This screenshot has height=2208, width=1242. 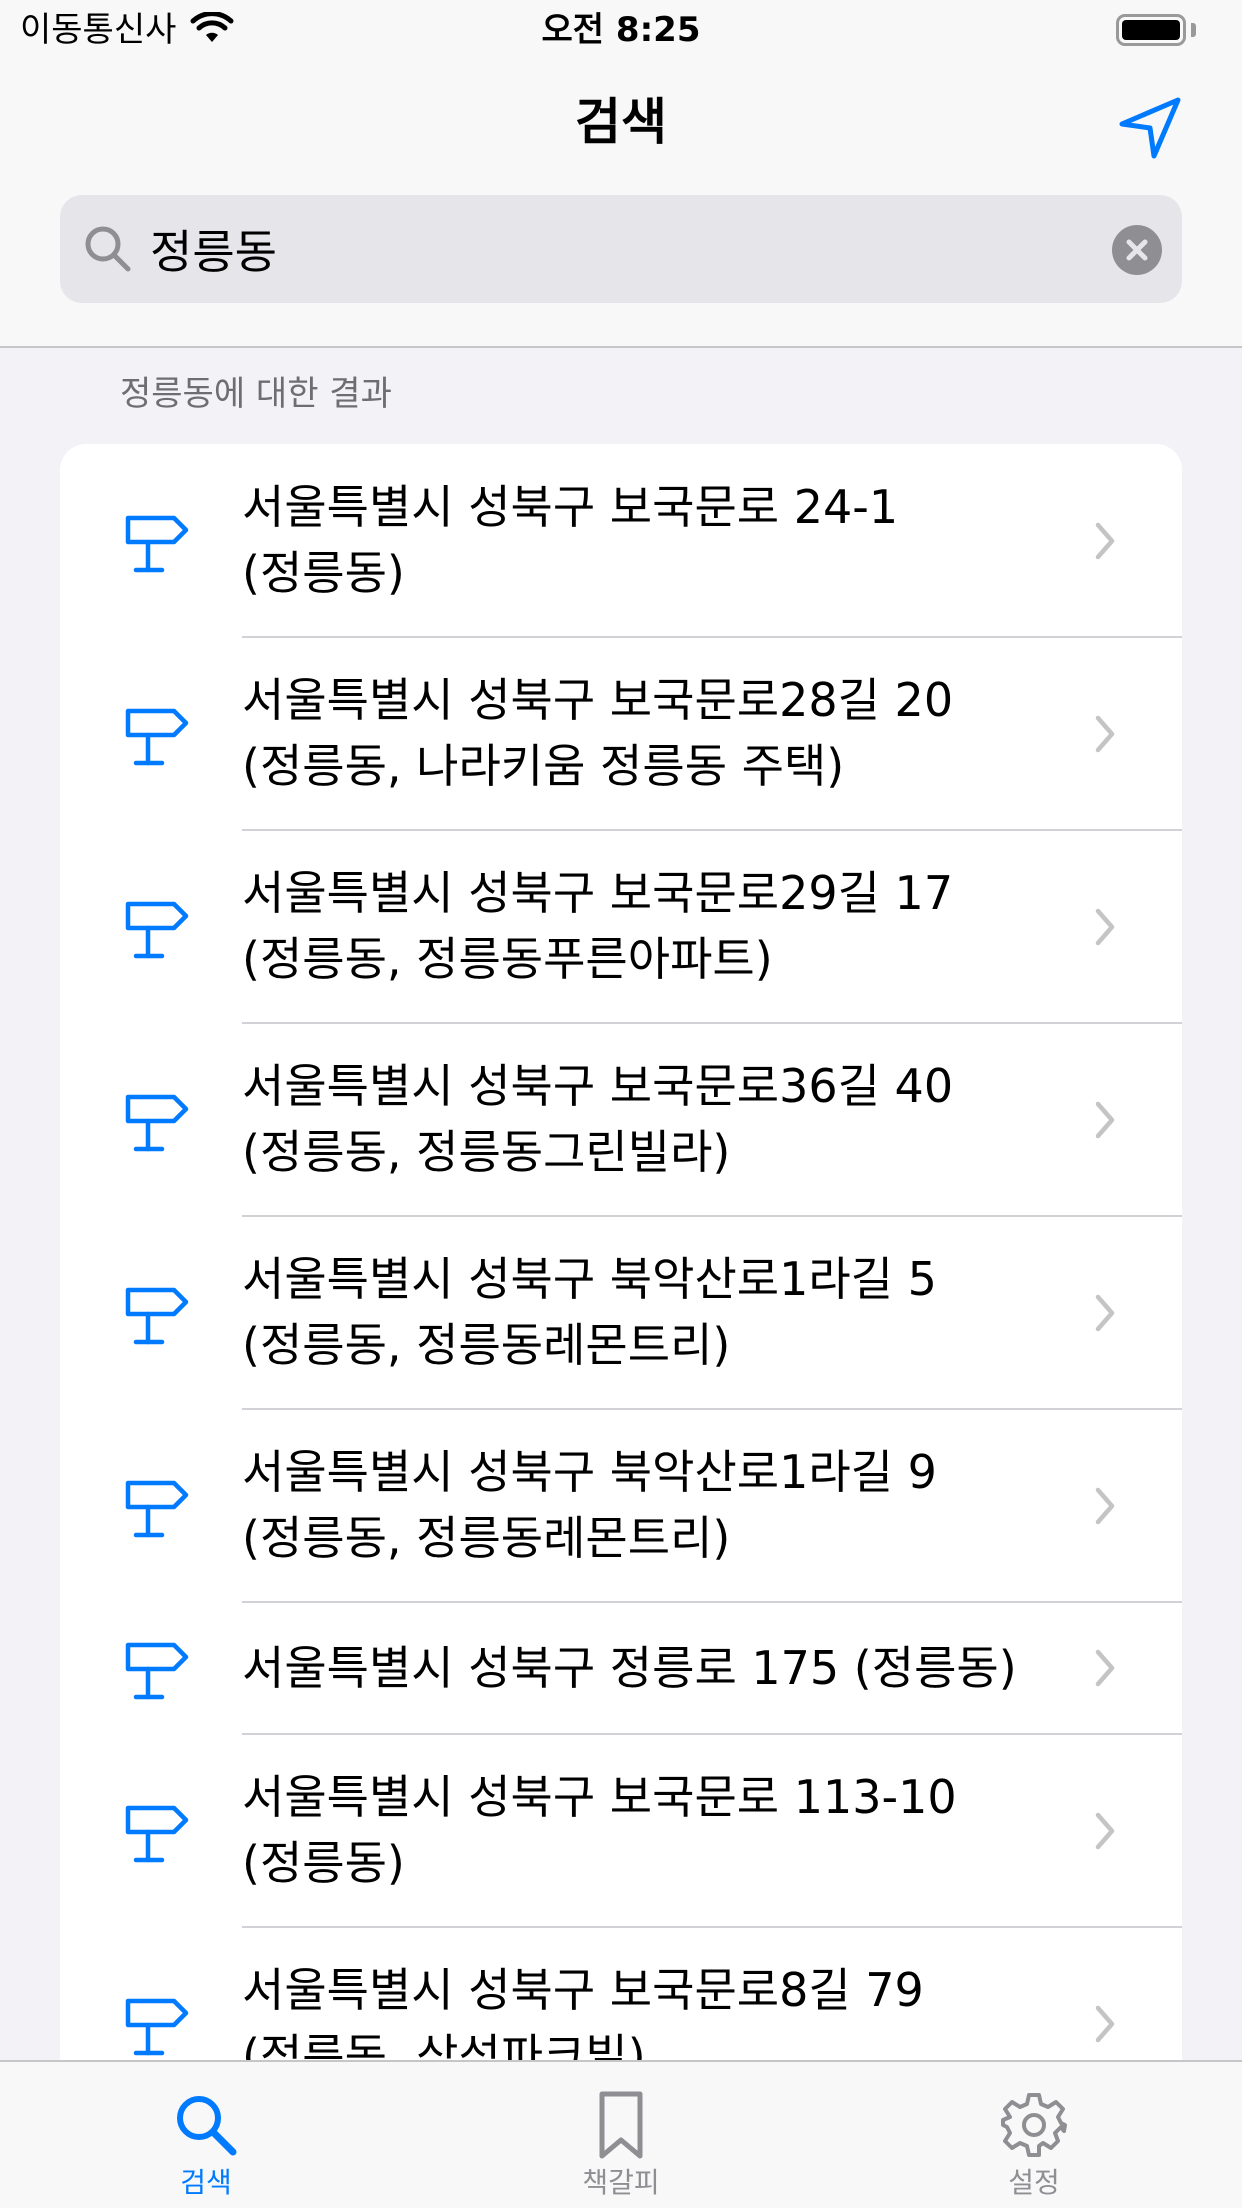 I want to click on result-line1: 서울특별시 성북구 보국문로28길 20, so click(x=598, y=700).